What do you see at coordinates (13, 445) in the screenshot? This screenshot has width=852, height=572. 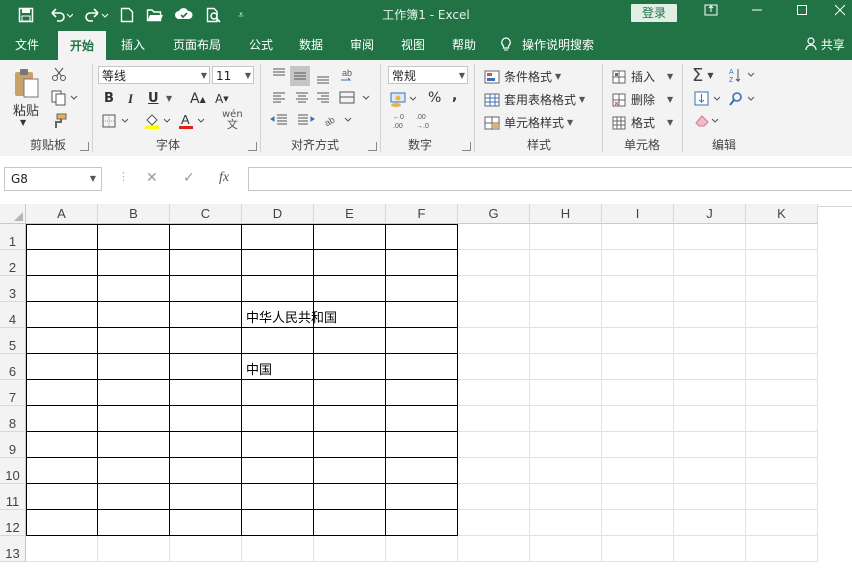 I see `row-header-9: 9` at bounding box center [13, 445].